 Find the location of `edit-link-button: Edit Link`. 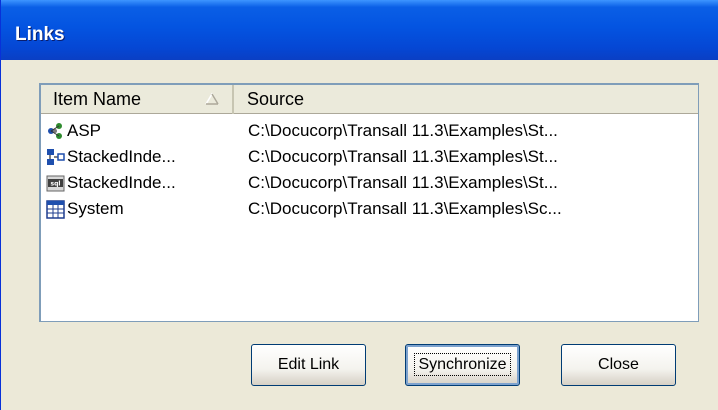

edit-link-button: Edit Link is located at coordinates (308, 365).